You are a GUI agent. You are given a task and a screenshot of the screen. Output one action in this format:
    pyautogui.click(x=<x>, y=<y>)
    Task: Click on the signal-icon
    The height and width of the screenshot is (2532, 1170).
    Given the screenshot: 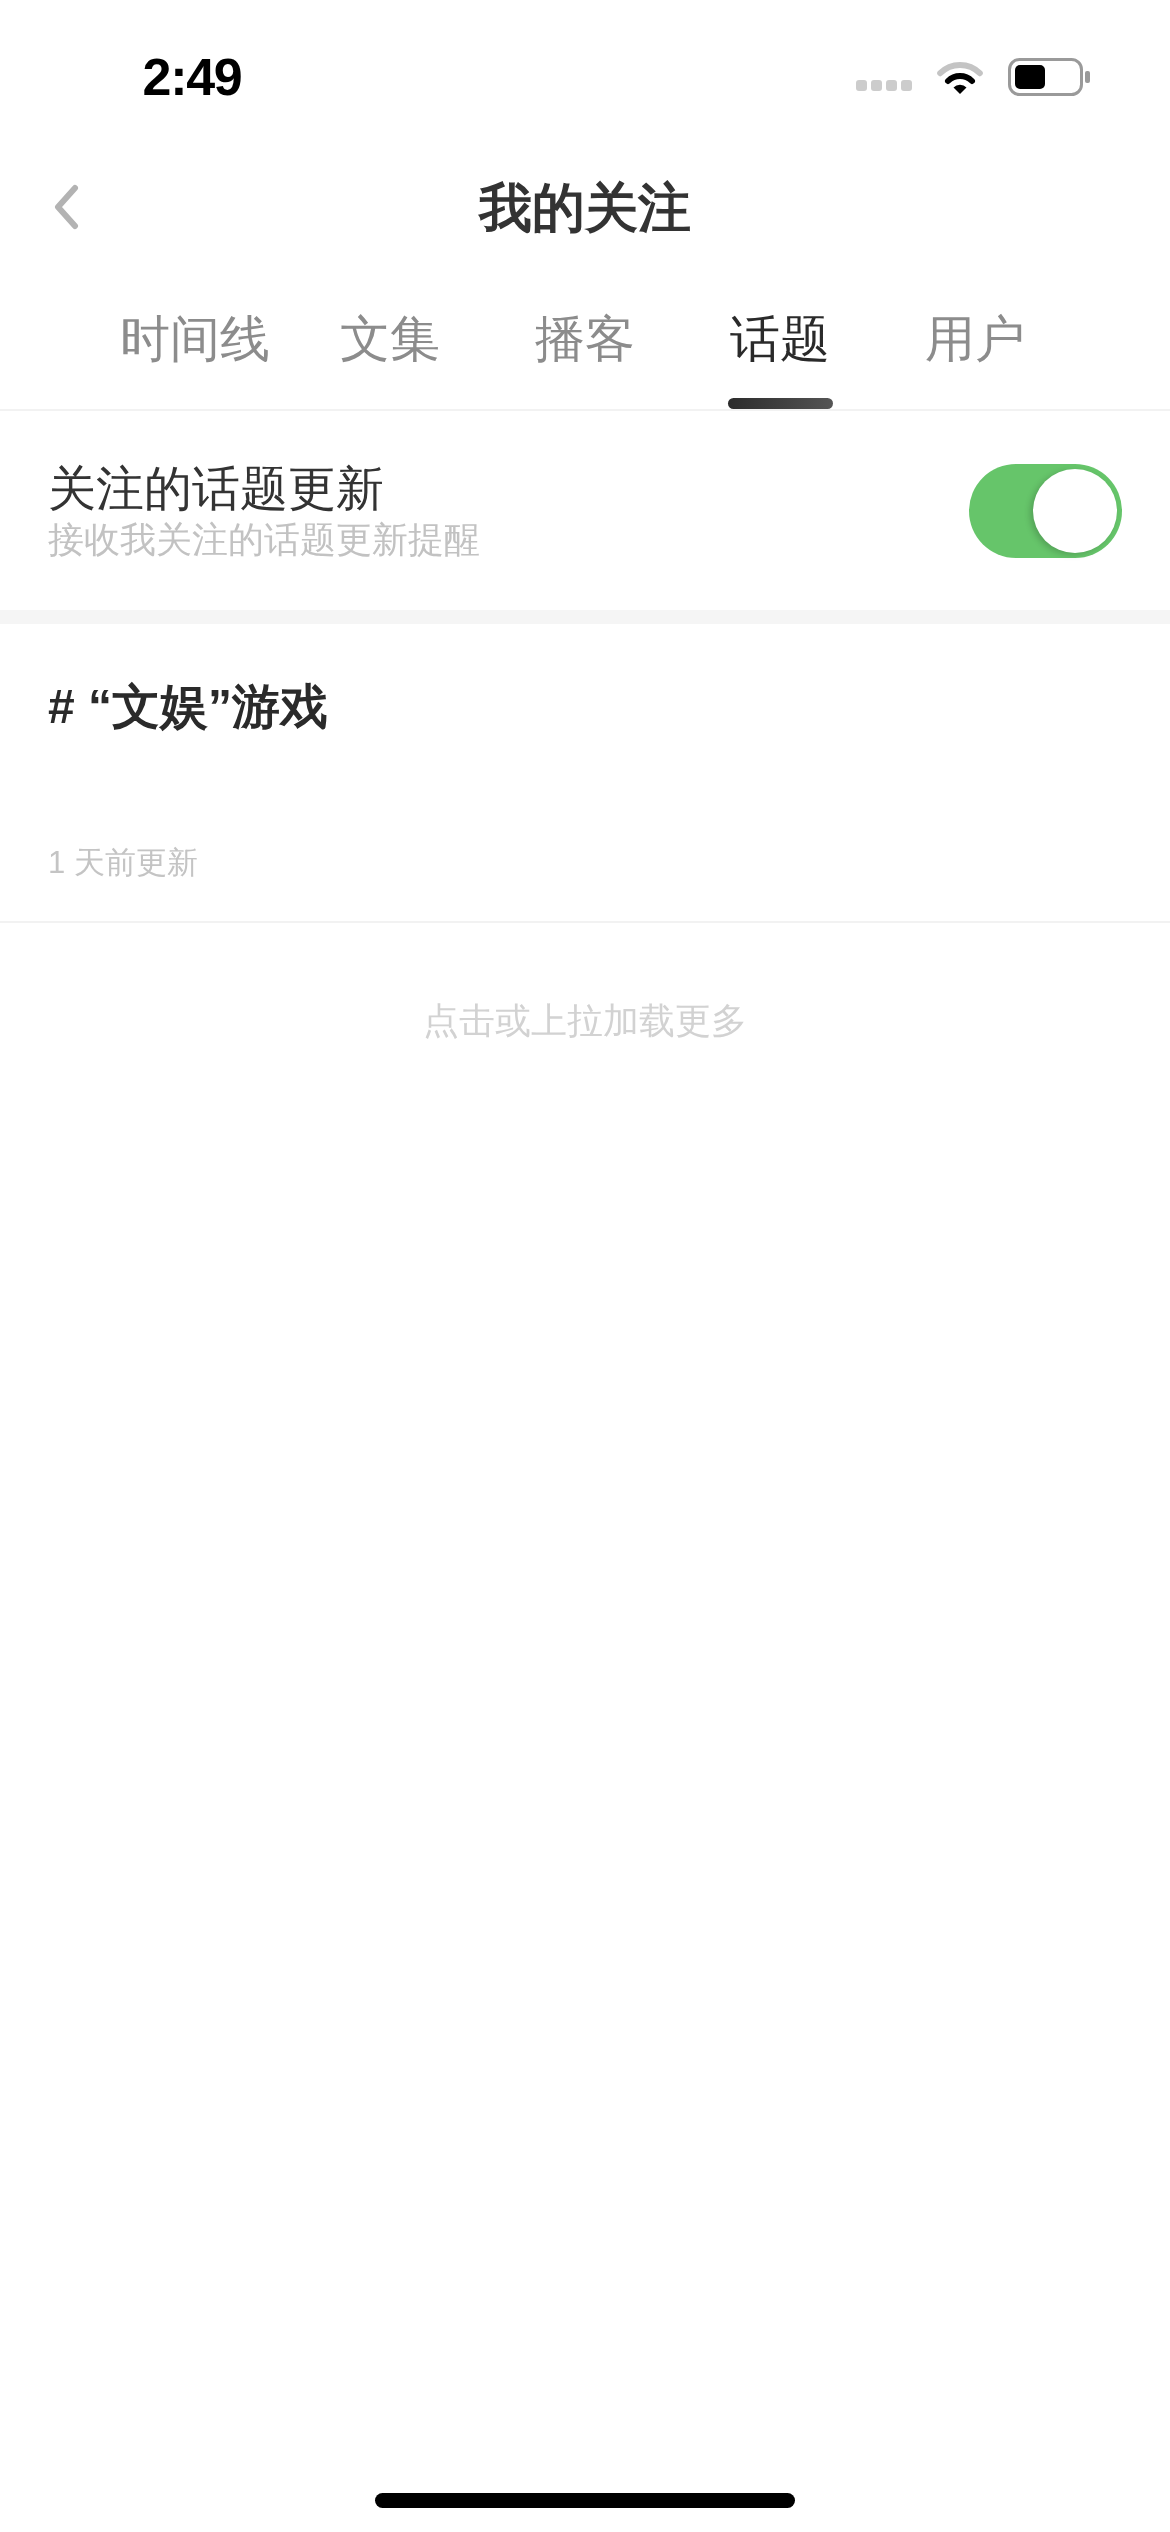 What is the action you would take?
    pyautogui.click(x=884, y=85)
    